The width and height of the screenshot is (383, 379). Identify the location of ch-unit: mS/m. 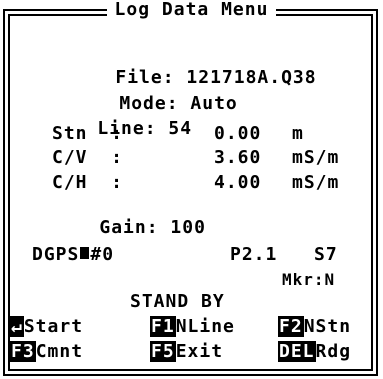
(316, 182).